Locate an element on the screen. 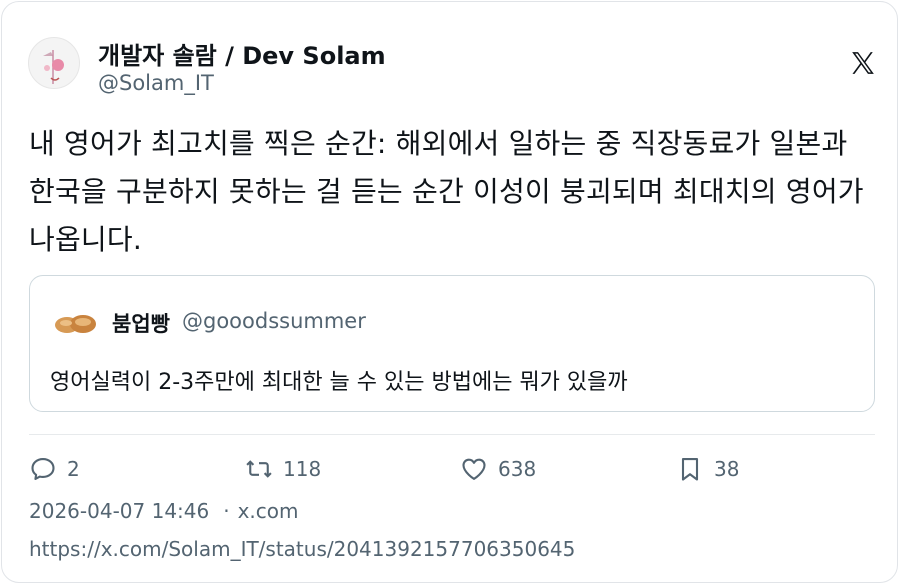  divider is located at coordinates (452, 434).